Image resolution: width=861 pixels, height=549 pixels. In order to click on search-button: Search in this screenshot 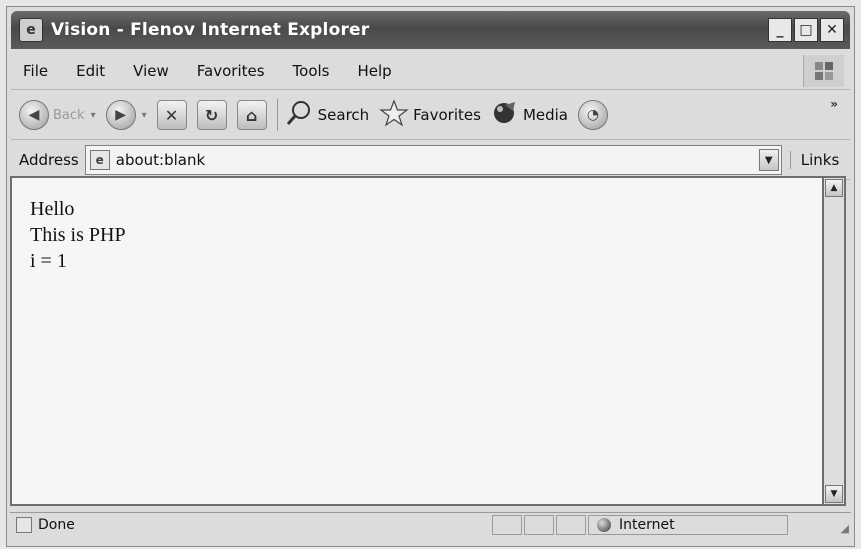, I will do `click(328, 115)`.